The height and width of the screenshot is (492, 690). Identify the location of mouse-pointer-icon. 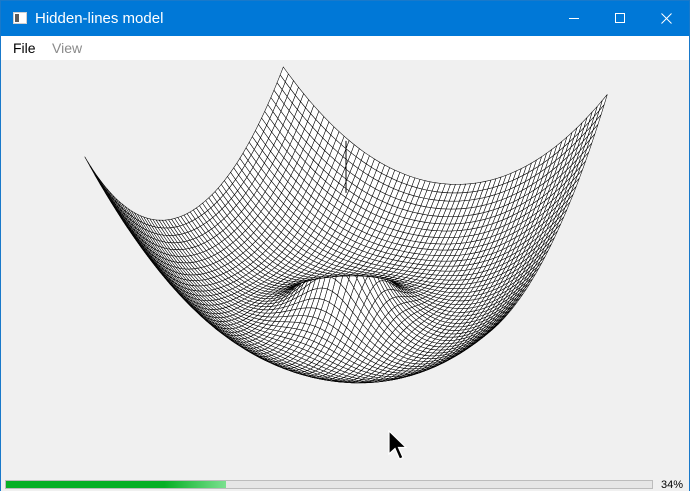
(398, 446).